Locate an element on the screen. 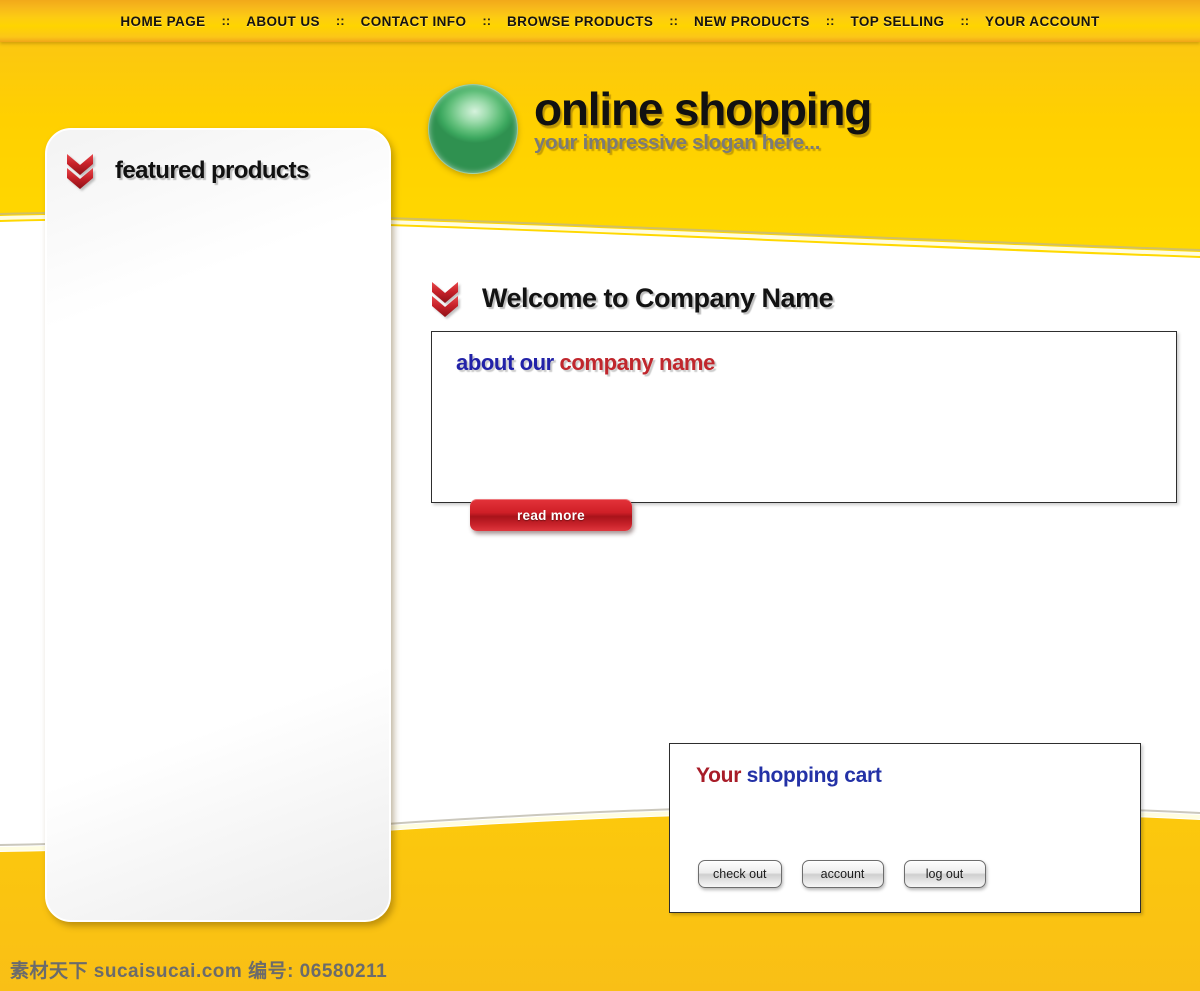 The width and height of the screenshot is (1200, 991). about-company-title: about our company name is located at coordinates (816, 363).